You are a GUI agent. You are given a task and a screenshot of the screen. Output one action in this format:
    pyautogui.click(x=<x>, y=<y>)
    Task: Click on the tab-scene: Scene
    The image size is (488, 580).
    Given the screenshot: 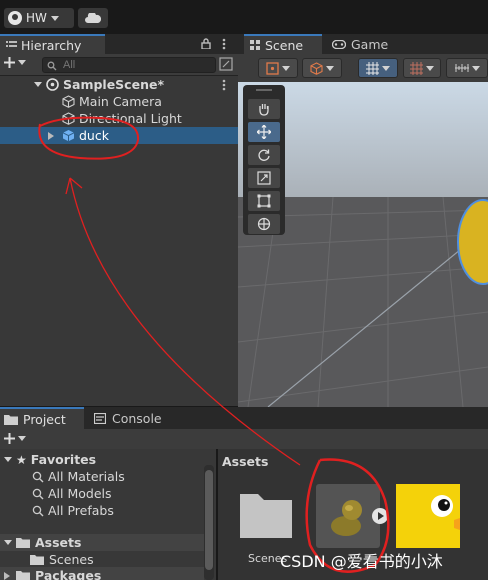 What is the action you would take?
    pyautogui.click(x=283, y=44)
    